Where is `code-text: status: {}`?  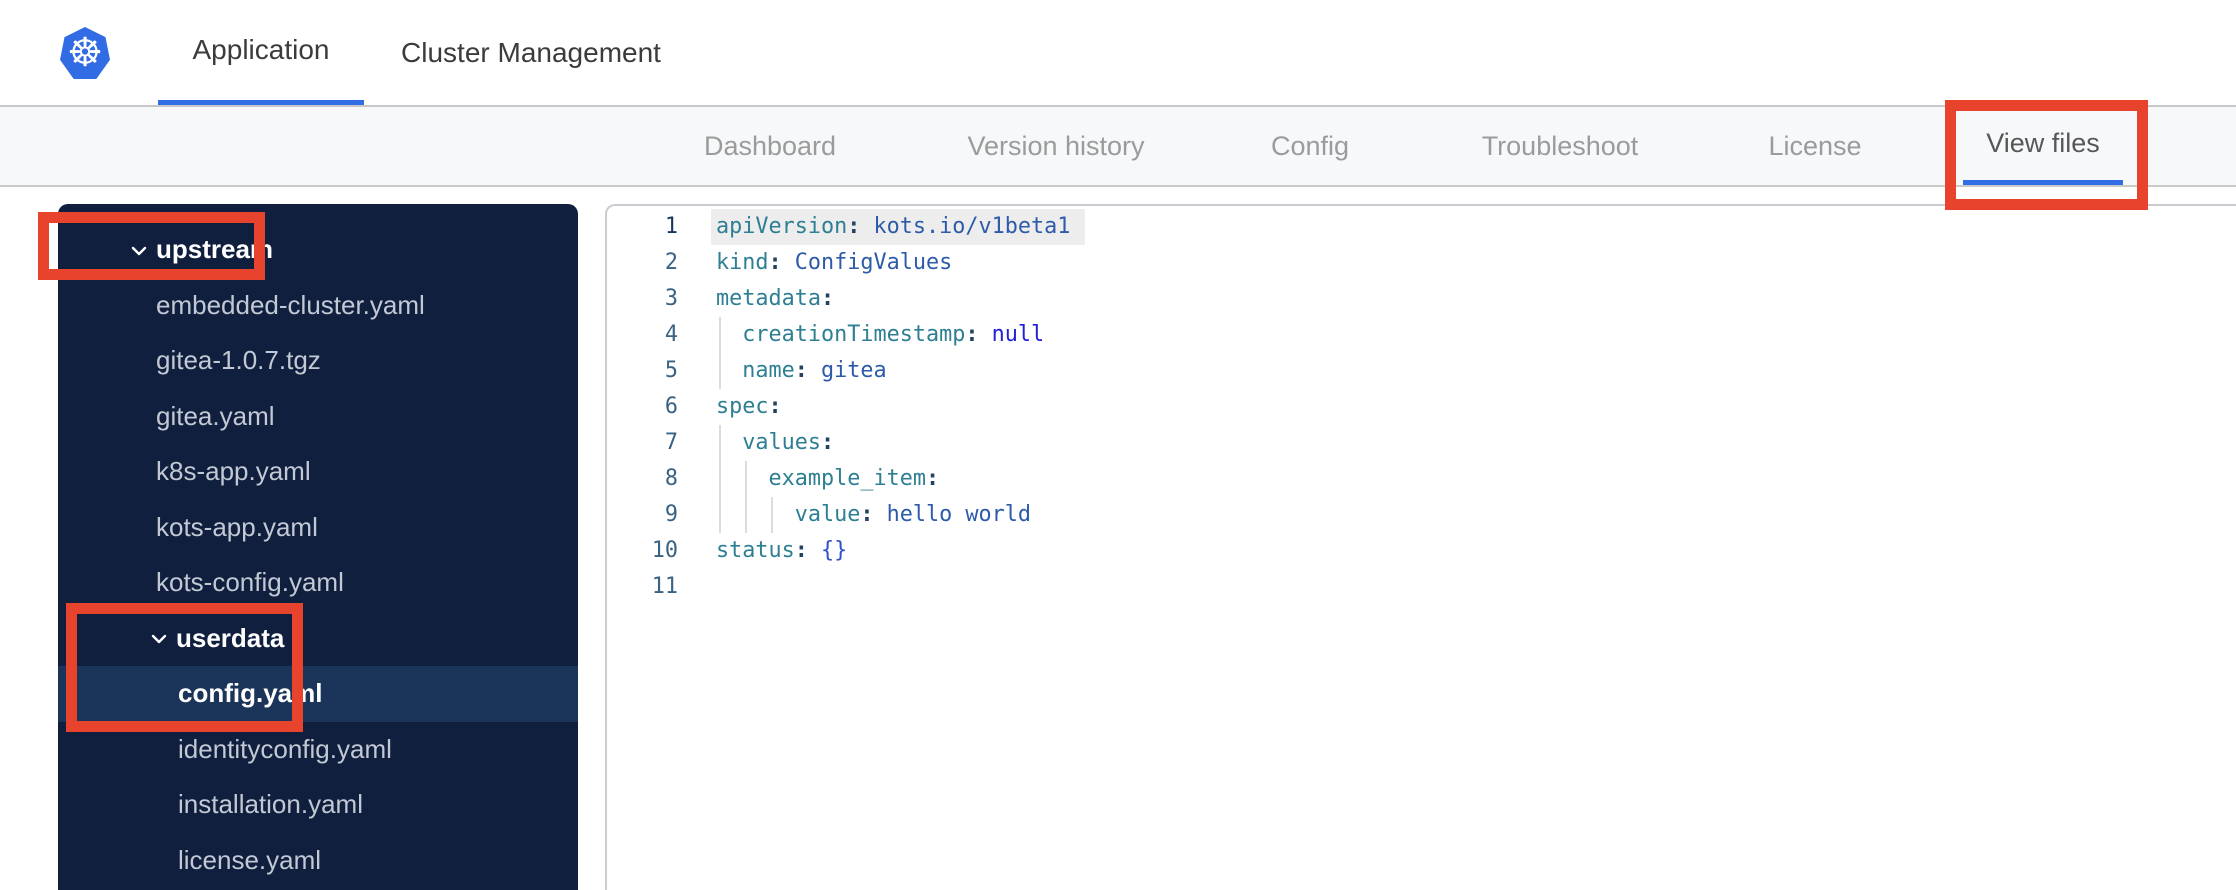
code-text: status: {} is located at coordinates (781, 551).